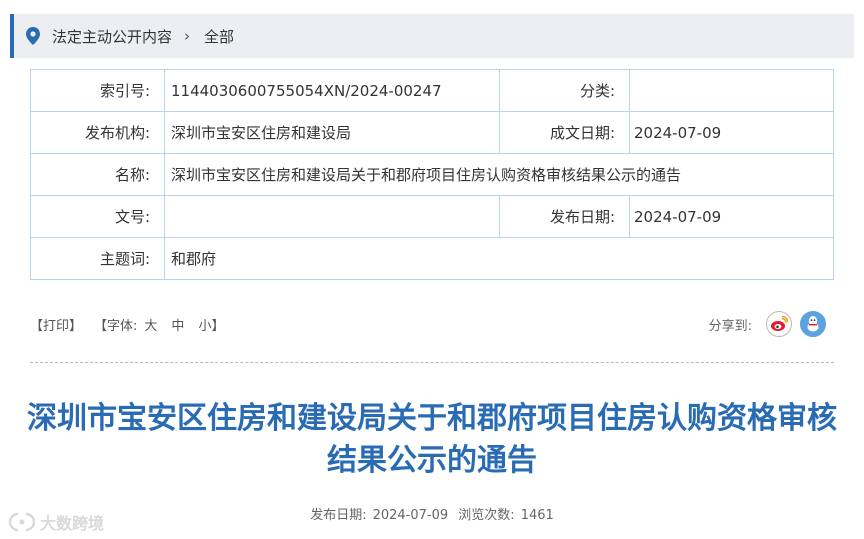 The image size is (864, 539). What do you see at coordinates (97, 90) in the screenshot?
I see `index-label: 索引号:` at bounding box center [97, 90].